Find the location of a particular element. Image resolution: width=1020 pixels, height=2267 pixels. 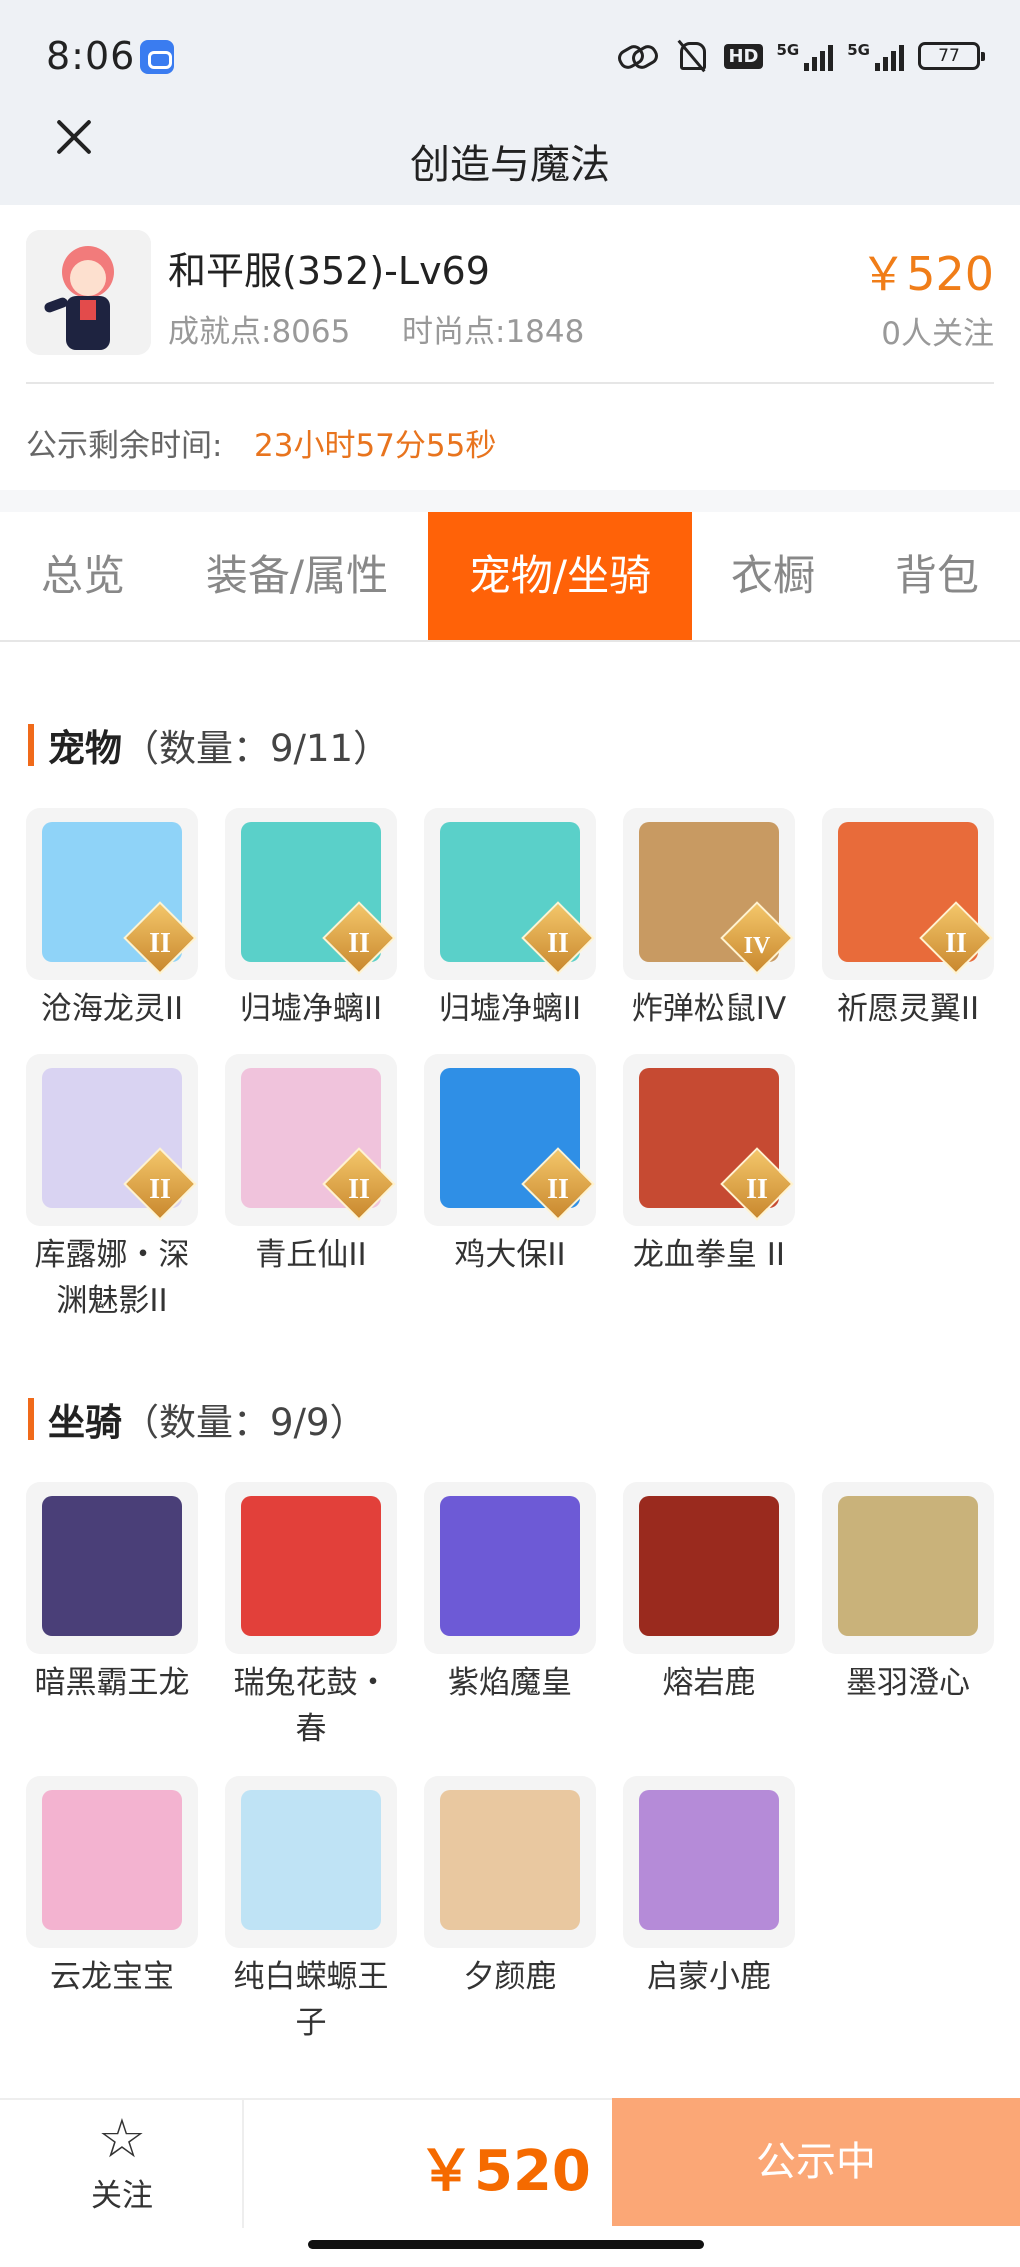

account-name: 和平服(352)-Lv69 is located at coordinates (329, 271).